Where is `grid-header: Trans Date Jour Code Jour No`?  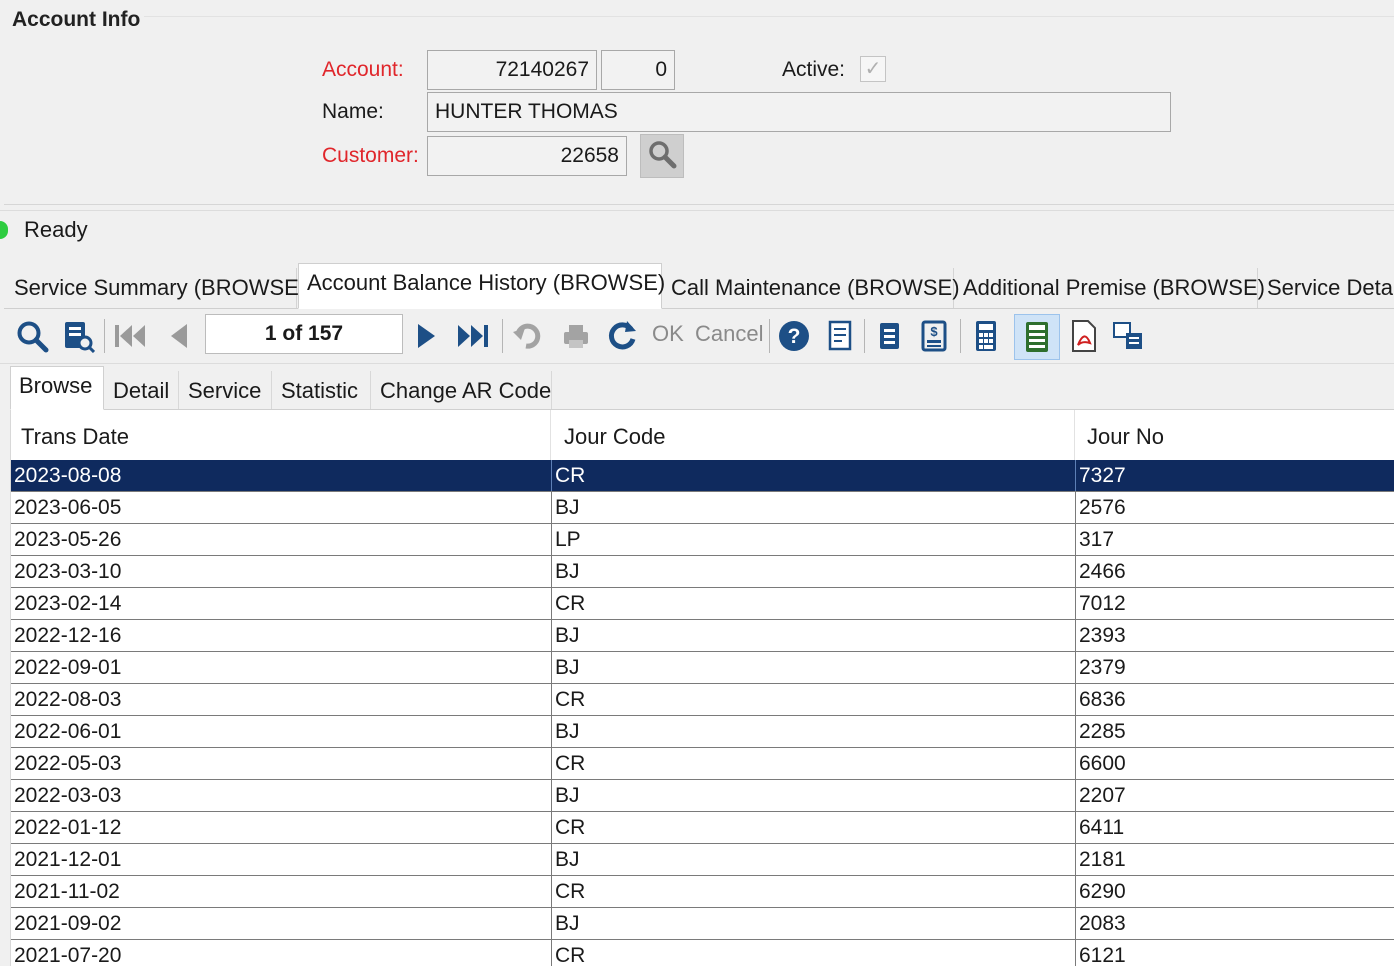
grid-header: Trans Date Jour Code Jour No is located at coordinates (702, 435).